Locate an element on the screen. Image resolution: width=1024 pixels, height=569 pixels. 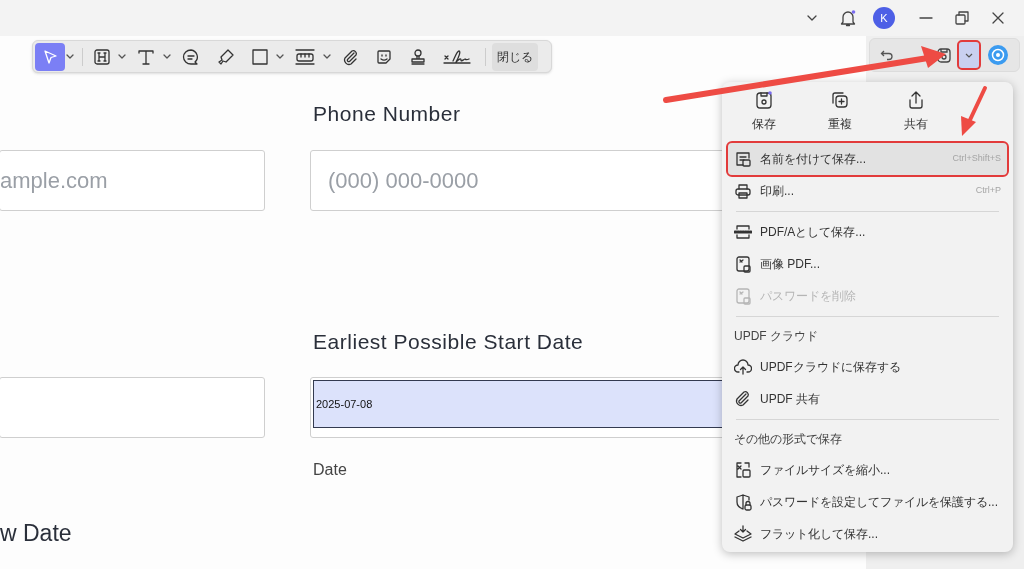
rectangle-icon is located at coordinates (260, 56).